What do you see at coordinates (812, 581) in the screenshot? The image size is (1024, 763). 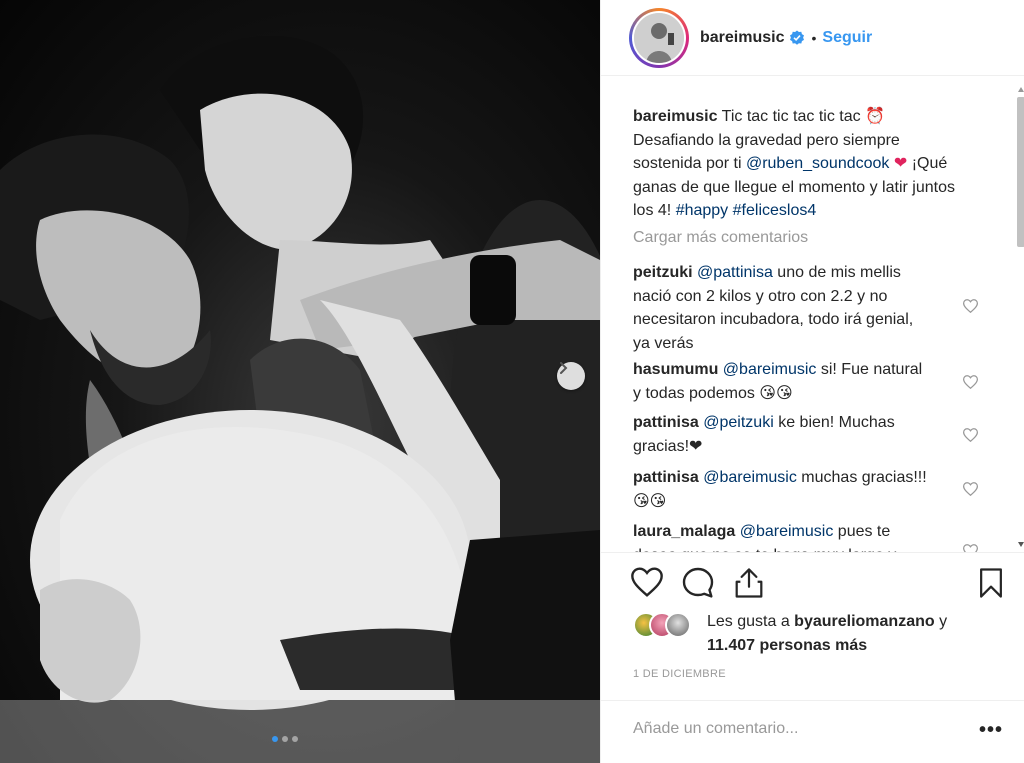 I see `post-actions` at bounding box center [812, 581].